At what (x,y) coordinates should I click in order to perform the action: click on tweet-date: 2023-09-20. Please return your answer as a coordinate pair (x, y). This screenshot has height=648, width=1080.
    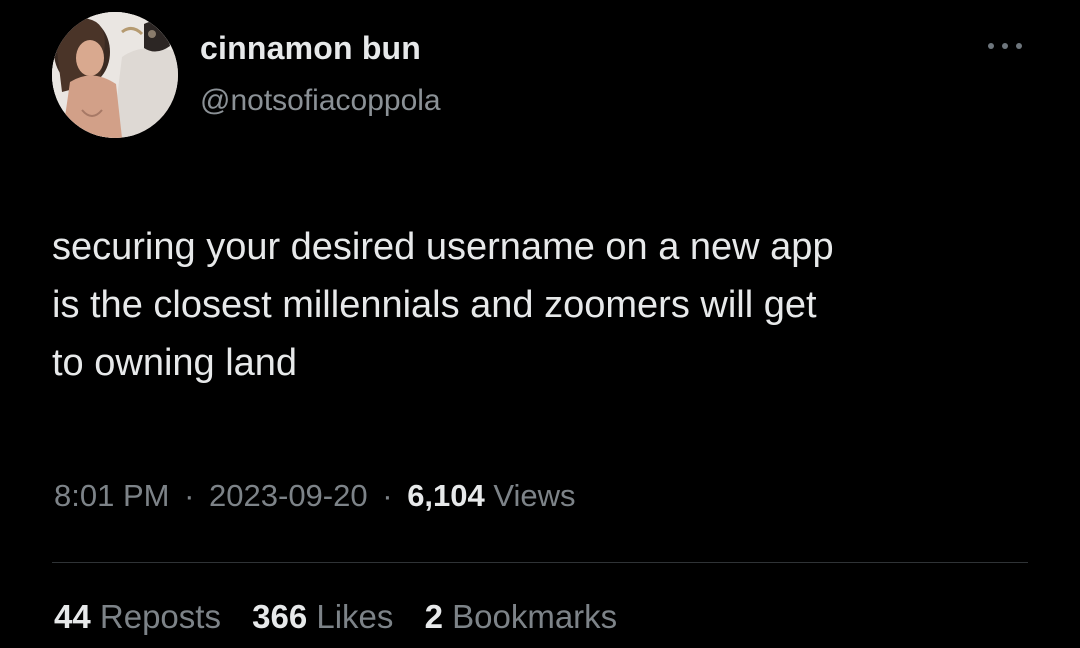
    Looking at the image, I should click on (288, 495).